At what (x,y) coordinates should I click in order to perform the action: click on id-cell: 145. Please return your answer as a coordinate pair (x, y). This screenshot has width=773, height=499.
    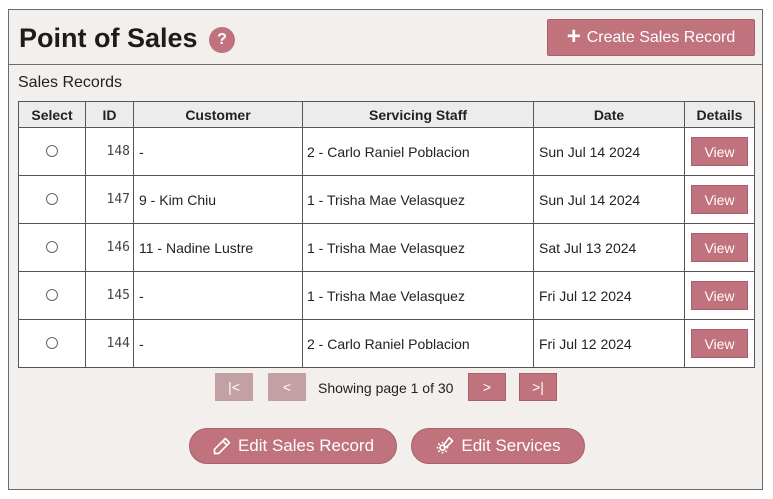
    Looking at the image, I should click on (109, 295).